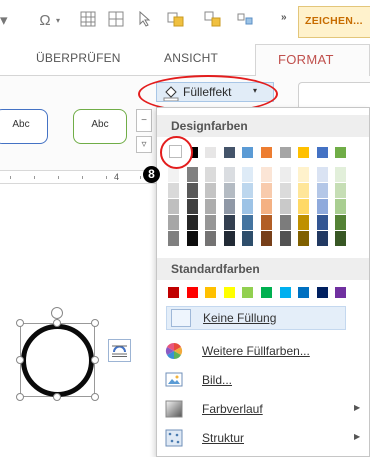 The width and height of the screenshot is (370, 457). What do you see at coordinates (263, 410) in the screenshot?
I see `gradient-item: Farbverlauf ▶` at bounding box center [263, 410].